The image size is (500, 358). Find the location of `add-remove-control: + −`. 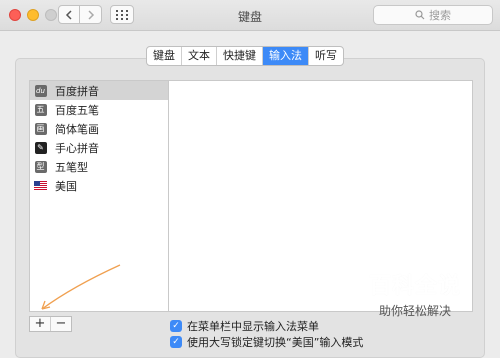

add-remove-control: + − is located at coordinates (50, 324).